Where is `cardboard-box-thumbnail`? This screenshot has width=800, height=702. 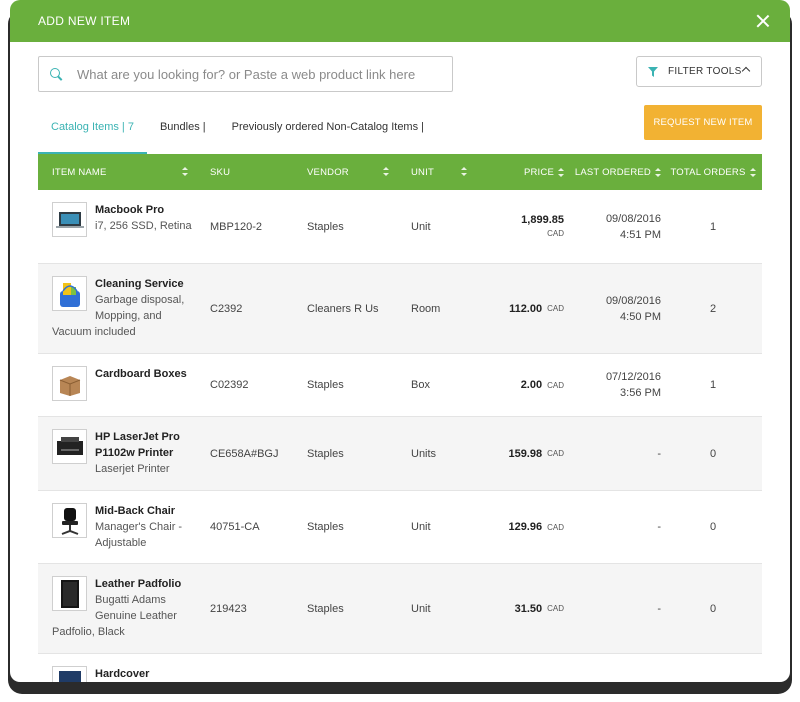 cardboard-box-thumbnail is located at coordinates (69, 383).